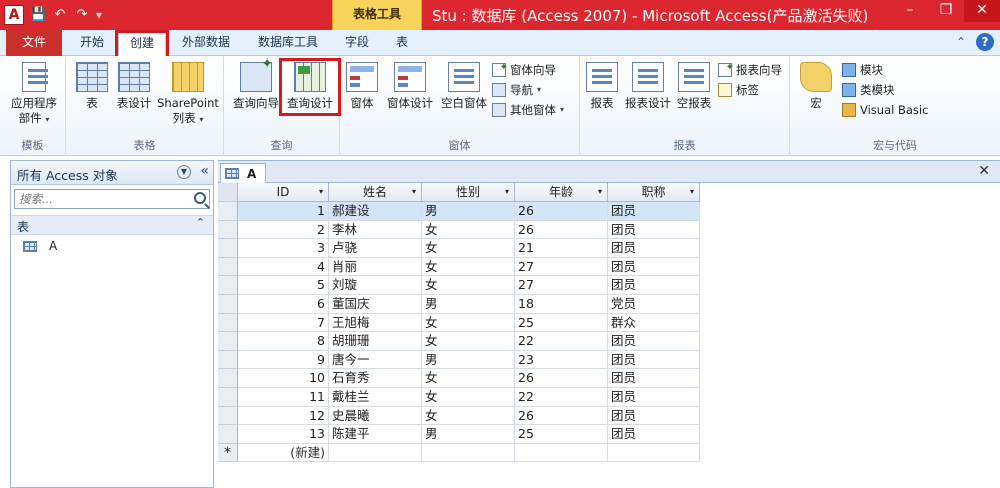 This screenshot has width=1000, height=488. What do you see at coordinates (561, 304) in the screenshot?
I see `table-cell: 18` at bounding box center [561, 304].